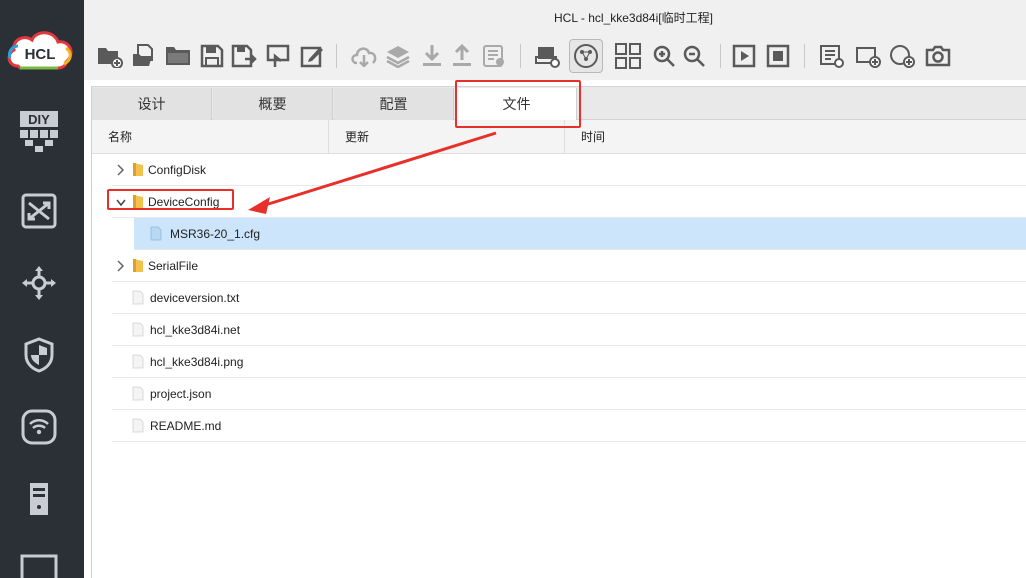 Image resolution: width=1026 pixels, height=578 pixels. I want to click on sidebar-item-terminal, so click(39, 563).